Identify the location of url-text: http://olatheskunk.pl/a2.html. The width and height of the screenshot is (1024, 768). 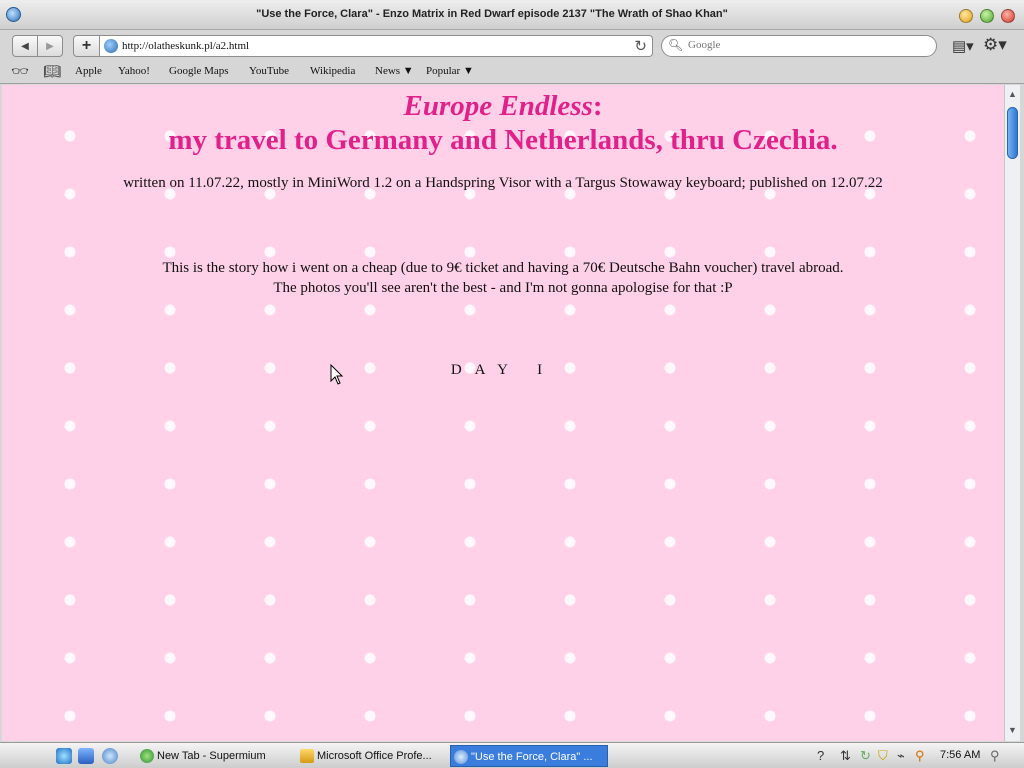
(185, 46).